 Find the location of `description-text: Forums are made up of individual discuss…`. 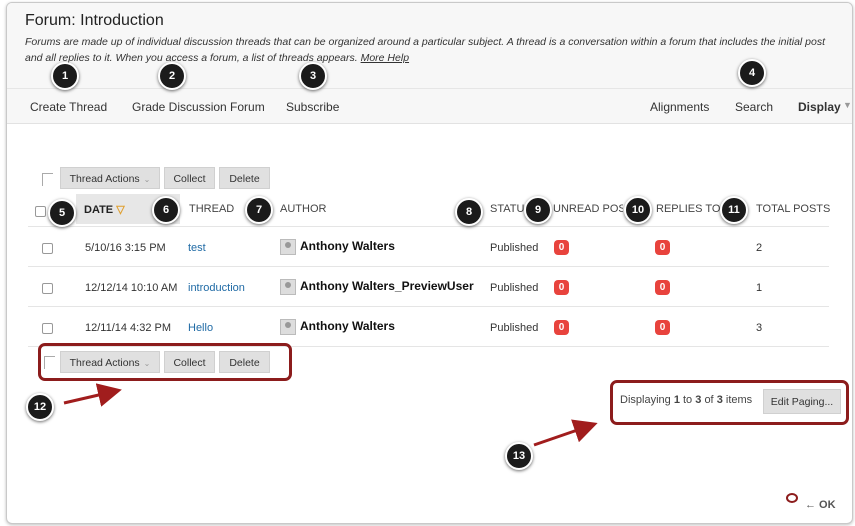

description-text: Forums are made up of individual discuss… is located at coordinates (425, 50).